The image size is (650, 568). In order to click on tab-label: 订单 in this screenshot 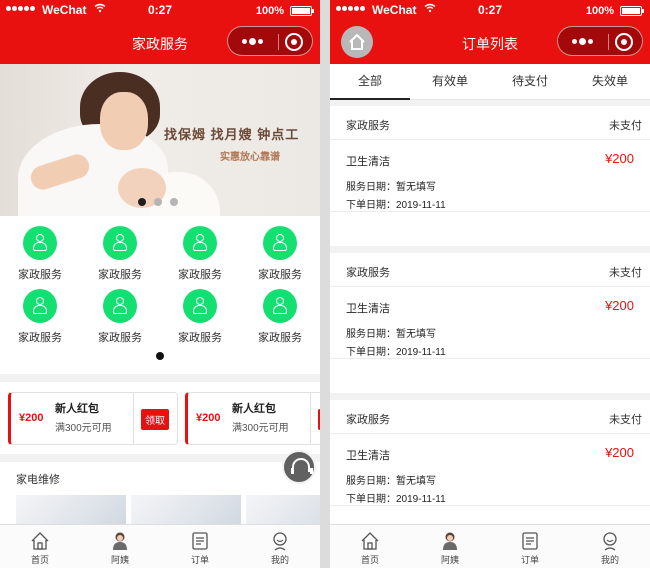, I will do `click(529, 560)`.